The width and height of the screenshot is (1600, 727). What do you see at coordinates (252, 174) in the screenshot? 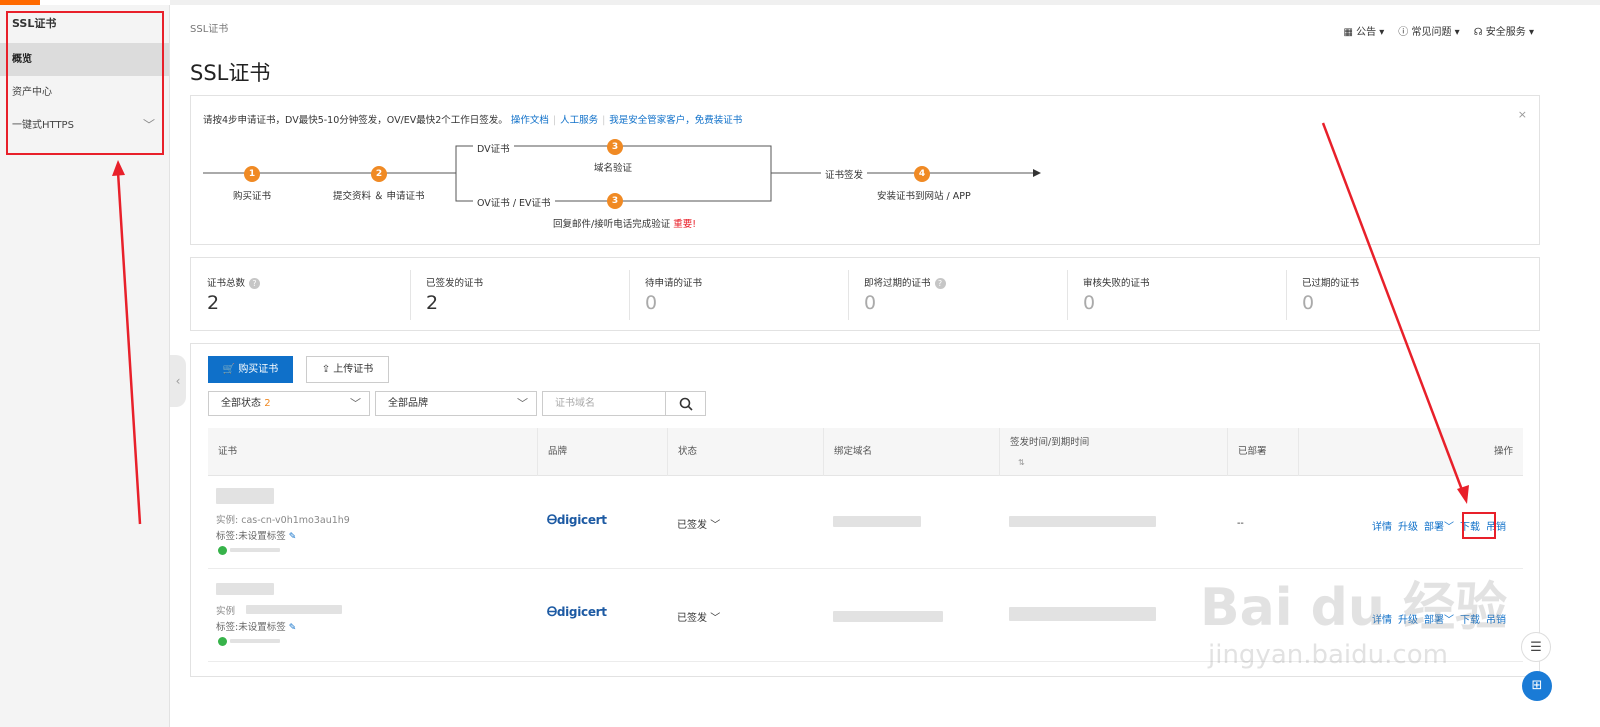
I see `step-1-badge: 1` at bounding box center [252, 174].